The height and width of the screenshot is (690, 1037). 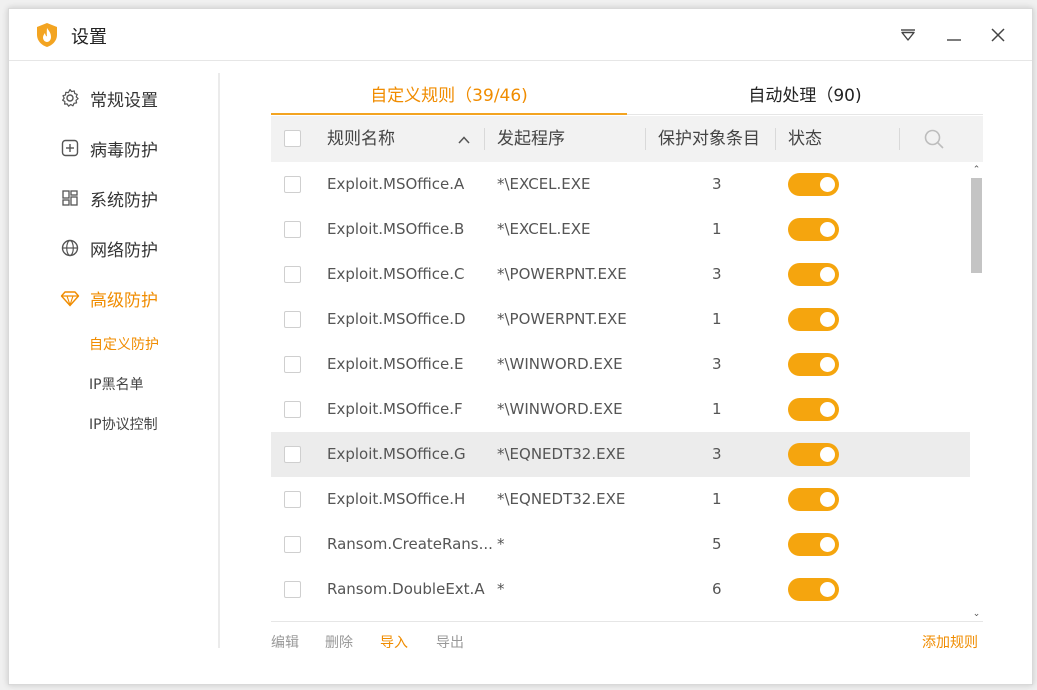 What do you see at coordinates (70, 298) in the screenshot?
I see `diamond-icon` at bounding box center [70, 298].